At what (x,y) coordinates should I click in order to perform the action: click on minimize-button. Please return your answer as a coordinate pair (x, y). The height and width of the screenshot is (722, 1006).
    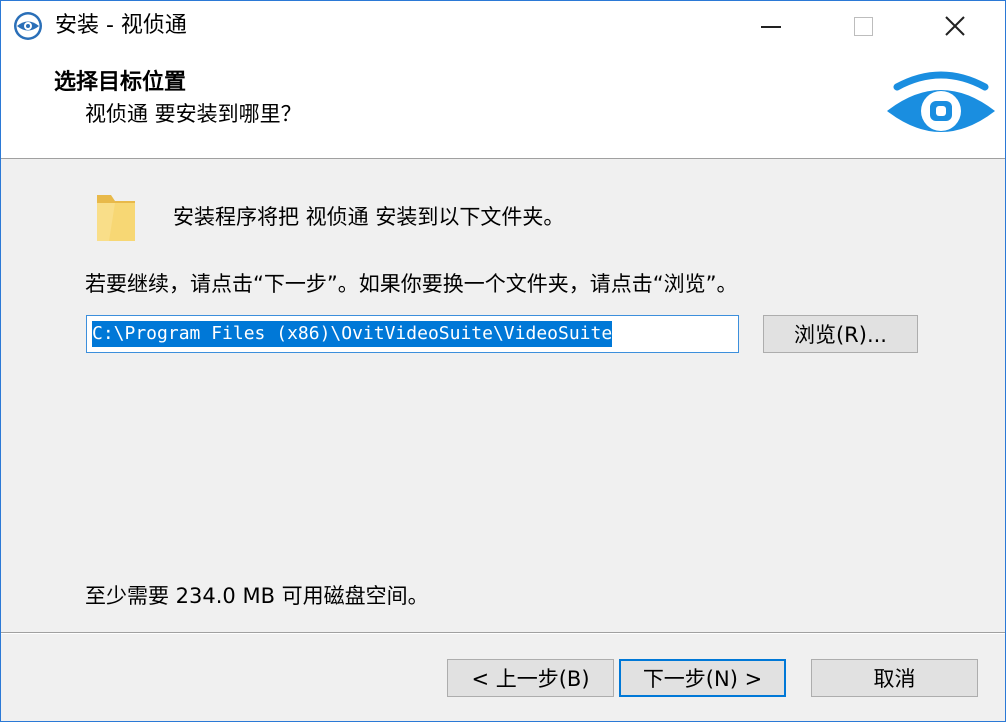
    Looking at the image, I should click on (771, 26).